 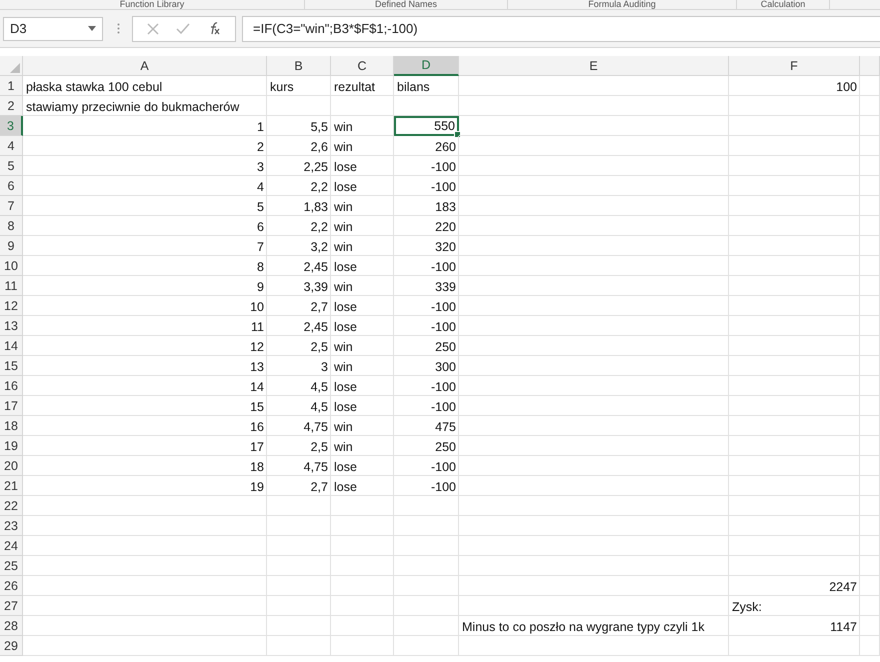 What do you see at coordinates (11, 246) in the screenshot?
I see `row-header: 9` at bounding box center [11, 246].